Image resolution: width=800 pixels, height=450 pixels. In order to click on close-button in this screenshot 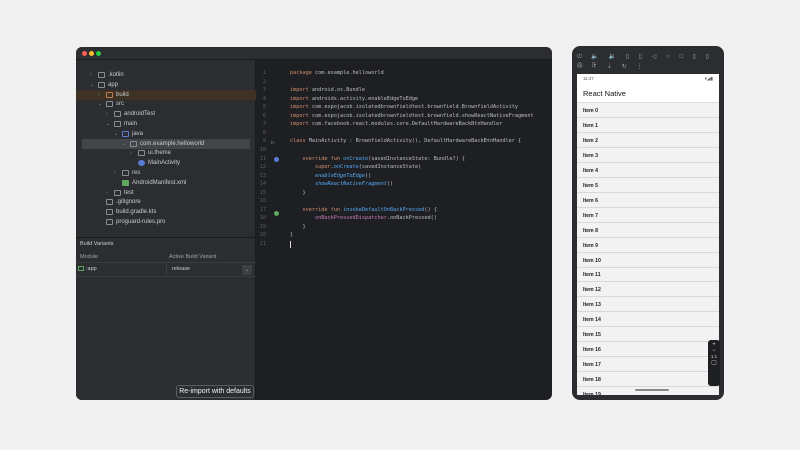, I will do `click(84, 53)`.